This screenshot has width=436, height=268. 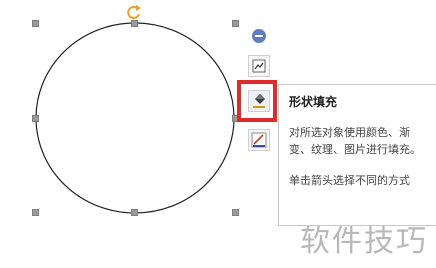 I want to click on pen-outline-icon, so click(x=259, y=140).